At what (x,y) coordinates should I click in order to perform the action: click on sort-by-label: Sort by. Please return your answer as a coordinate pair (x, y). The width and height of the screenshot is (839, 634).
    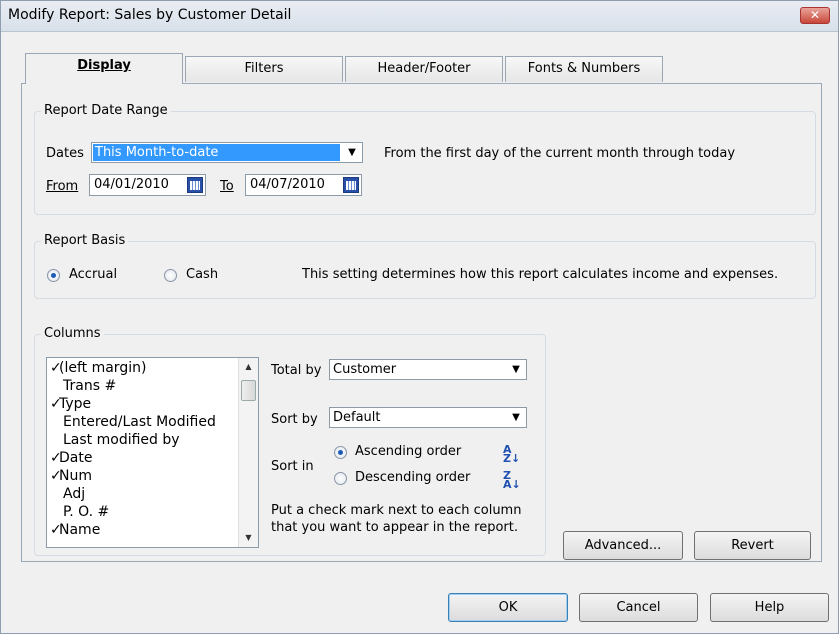
    Looking at the image, I should click on (294, 419).